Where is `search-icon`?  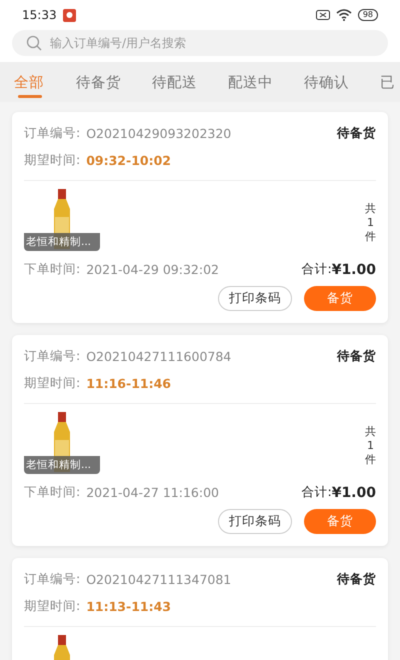
search-icon is located at coordinates (34, 43).